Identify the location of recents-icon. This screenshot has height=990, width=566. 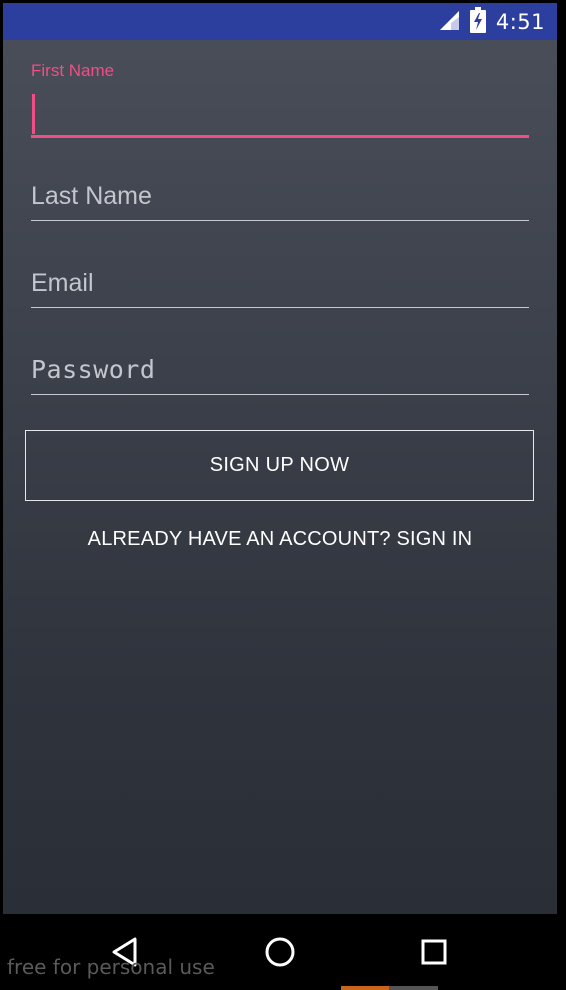
(434, 952).